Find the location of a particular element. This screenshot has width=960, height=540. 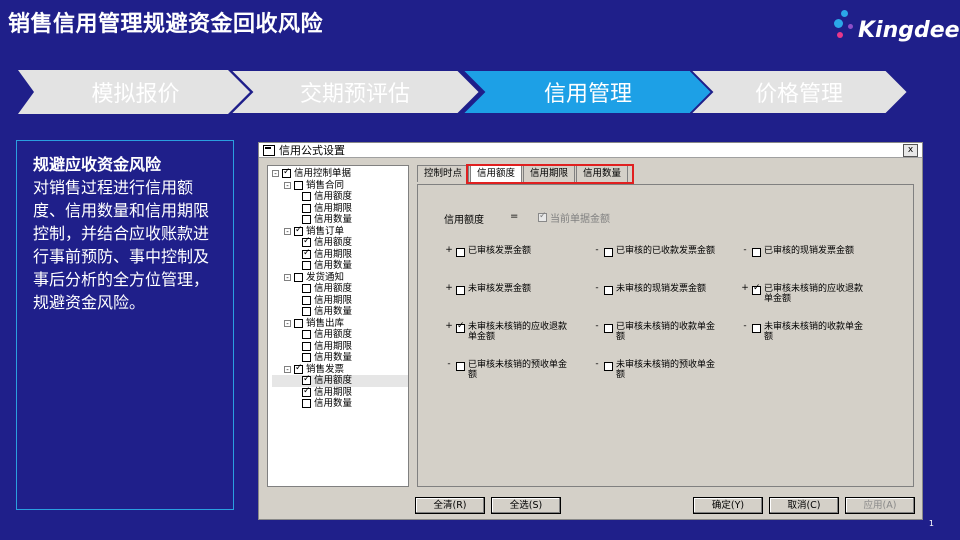

formula-item: + 已审核未核销的应收退款单金额 is located at coordinates (810, 293).